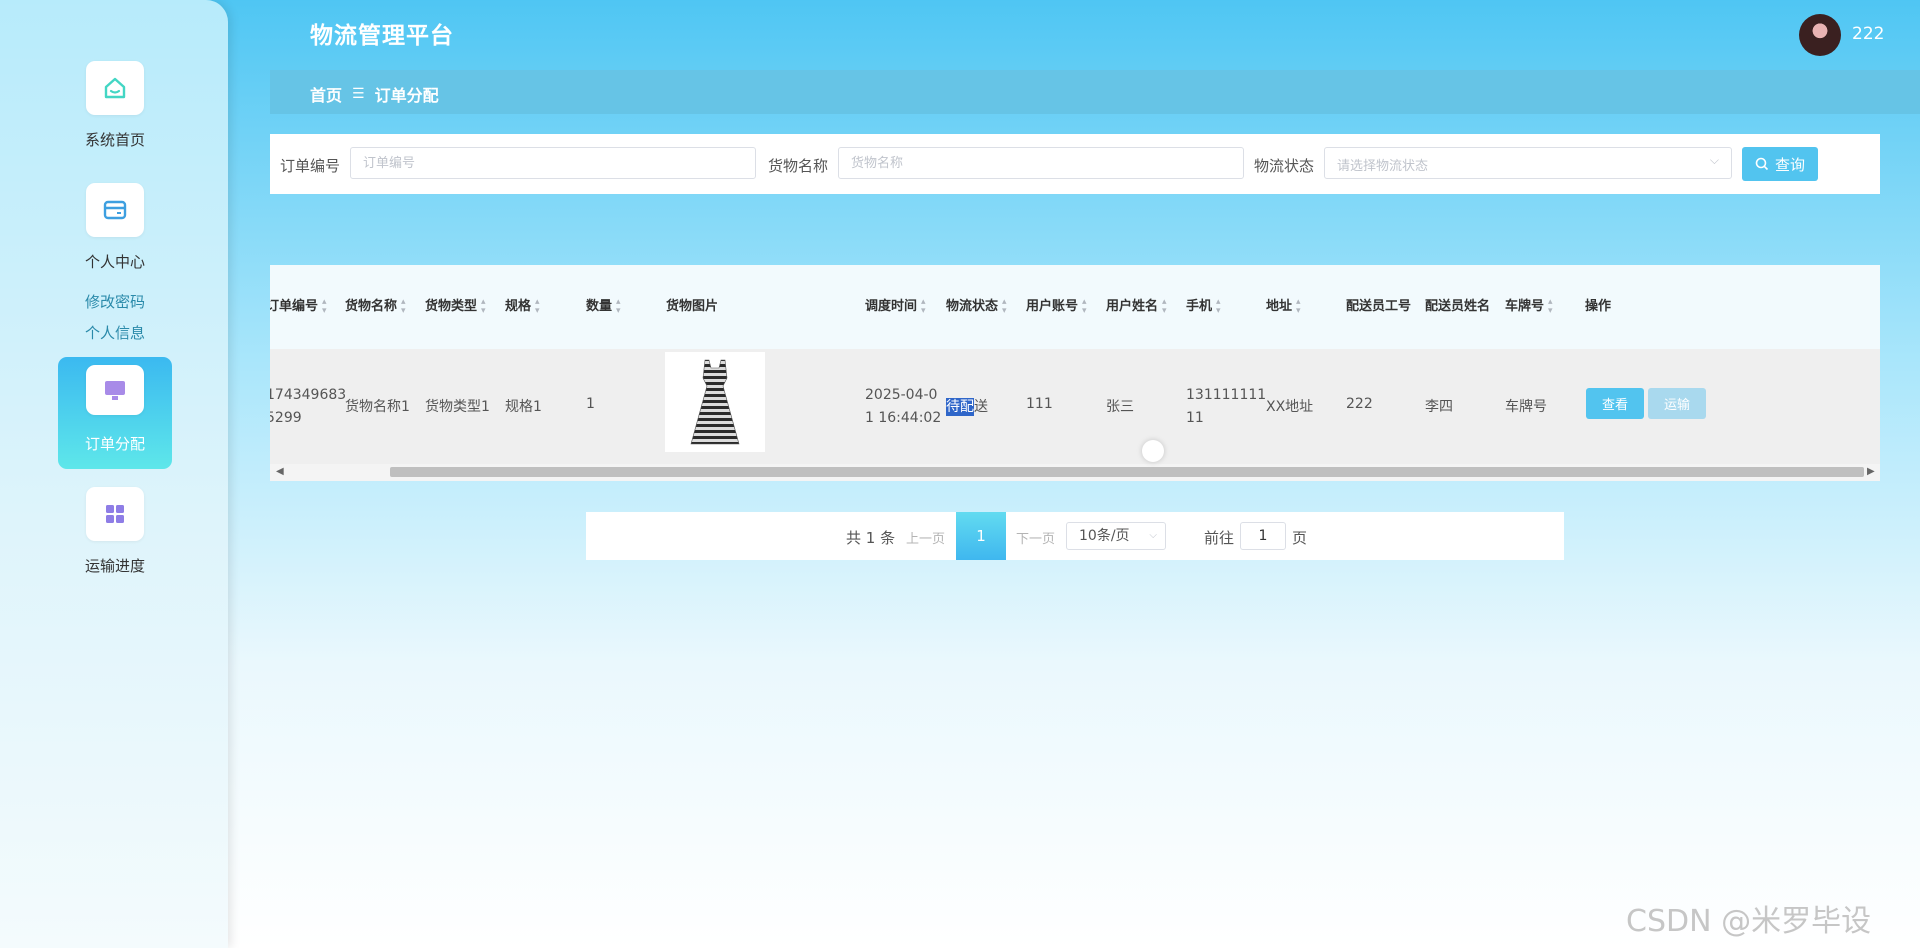 The image size is (1920, 948). I want to click on th-order-no: 订单编号 ▴ ▾, so click(298, 305).